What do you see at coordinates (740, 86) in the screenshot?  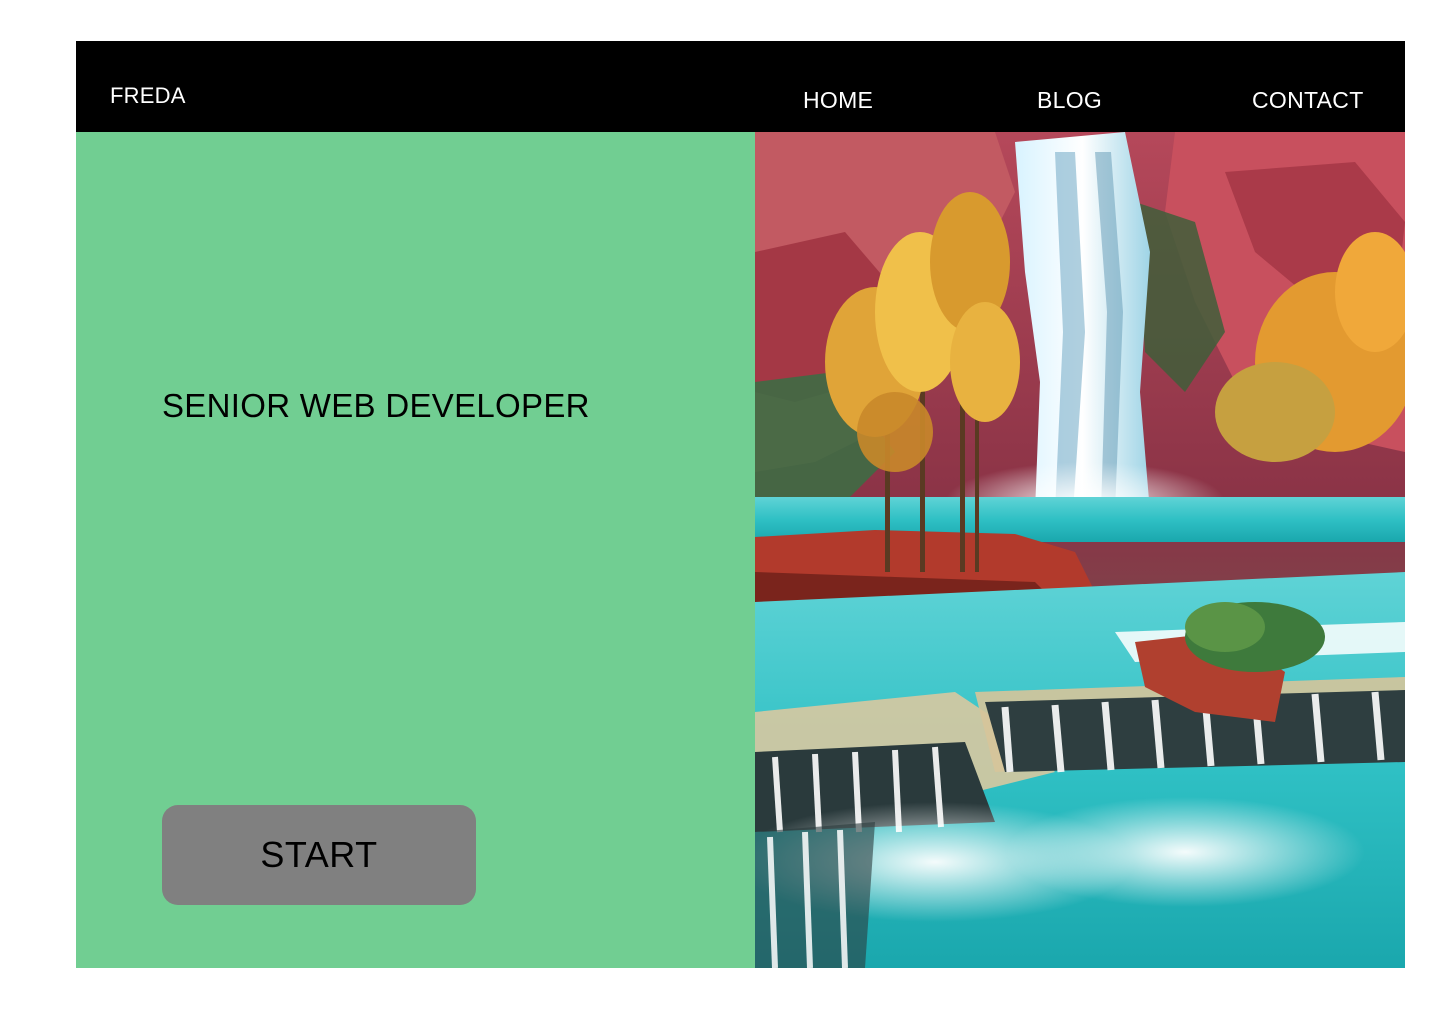 I see `navbar: FREDA HOME BLOG CONTACT` at bounding box center [740, 86].